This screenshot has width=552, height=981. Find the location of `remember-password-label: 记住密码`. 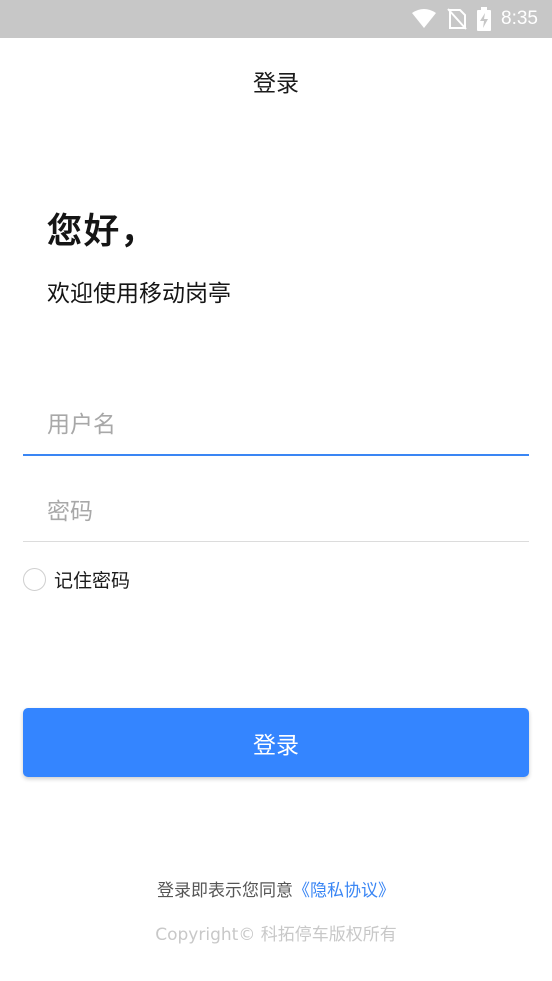

remember-password-label: 记住密码 is located at coordinates (92, 581).